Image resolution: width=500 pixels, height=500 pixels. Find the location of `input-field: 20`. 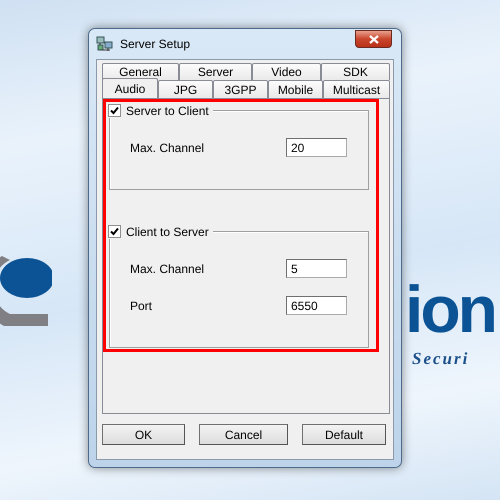

input-field: 20 is located at coordinates (316, 147).